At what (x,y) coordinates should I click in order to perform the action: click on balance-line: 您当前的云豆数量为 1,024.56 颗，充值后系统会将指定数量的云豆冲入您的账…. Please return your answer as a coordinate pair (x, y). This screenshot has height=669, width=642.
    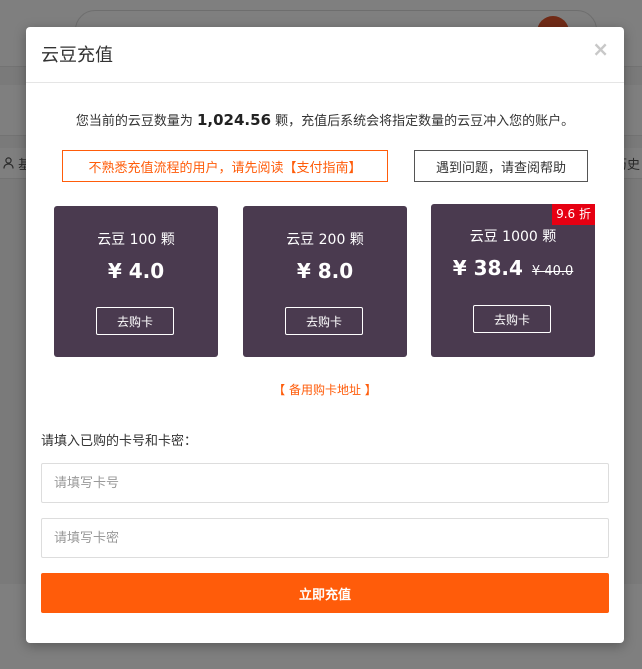
    Looking at the image, I should click on (325, 119).